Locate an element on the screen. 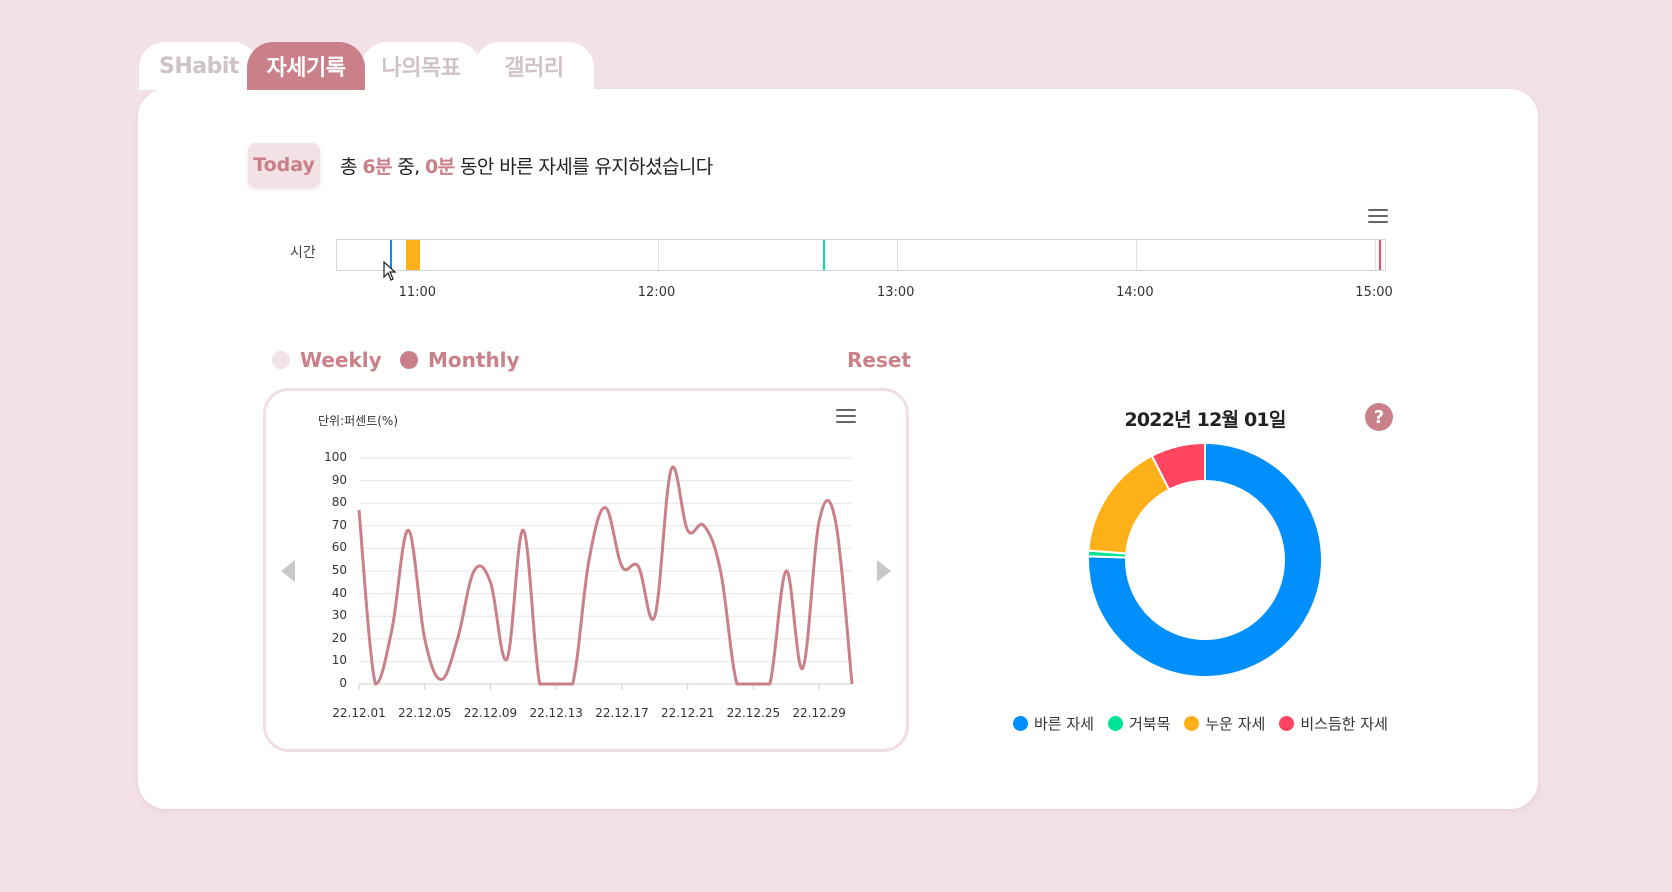  chart-unit-label: 단위:퍼센트(%) is located at coordinates (358, 421).